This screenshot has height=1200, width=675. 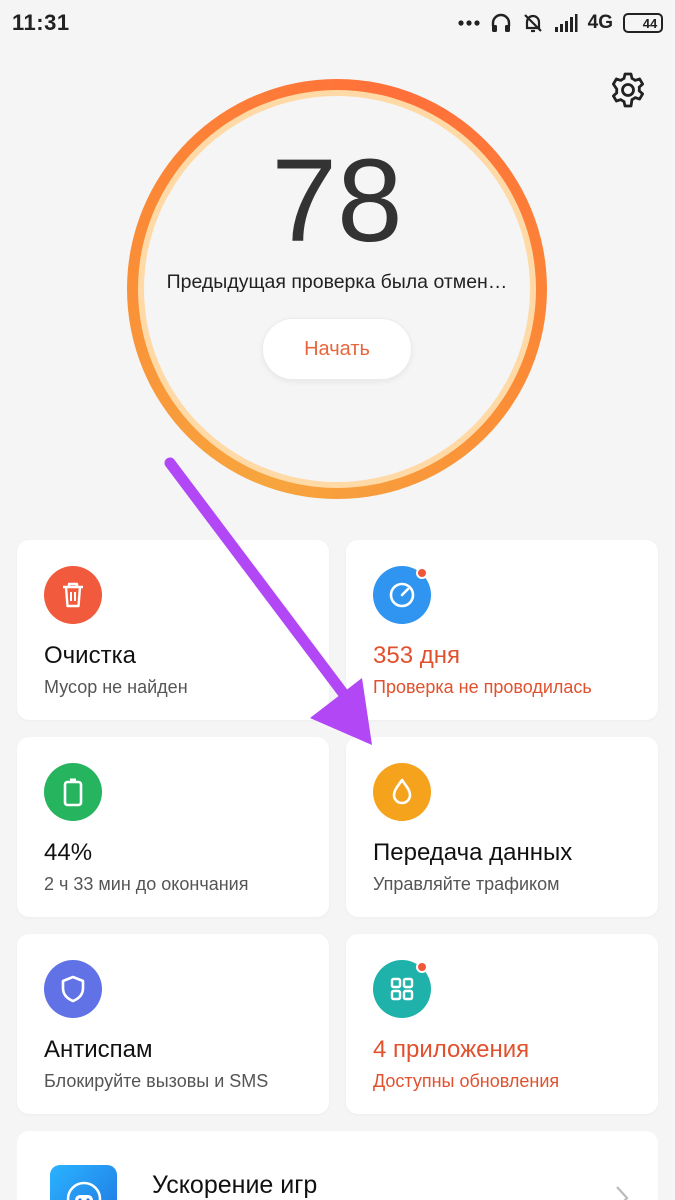 What do you see at coordinates (502, 827) in the screenshot?
I see `card-data-usage: Передача данных Управляйте трафиком` at bounding box center [502, 827].